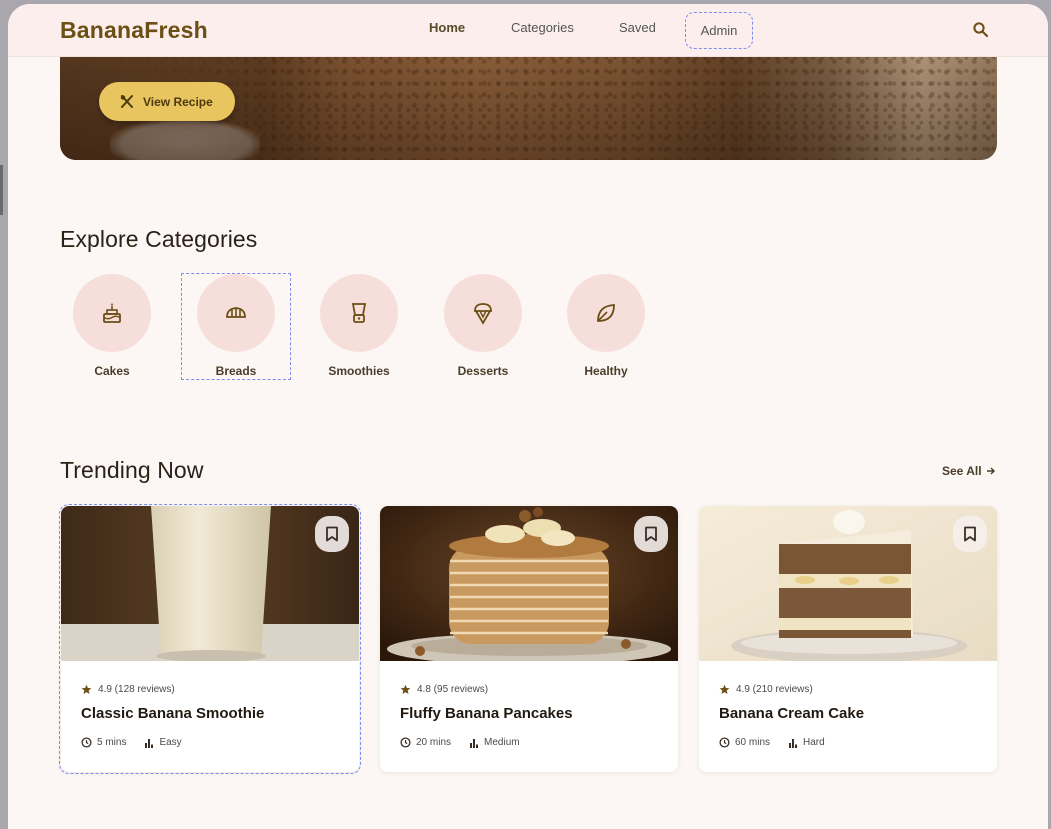  I want to click on arrow-right-icon, so click(990, 471).